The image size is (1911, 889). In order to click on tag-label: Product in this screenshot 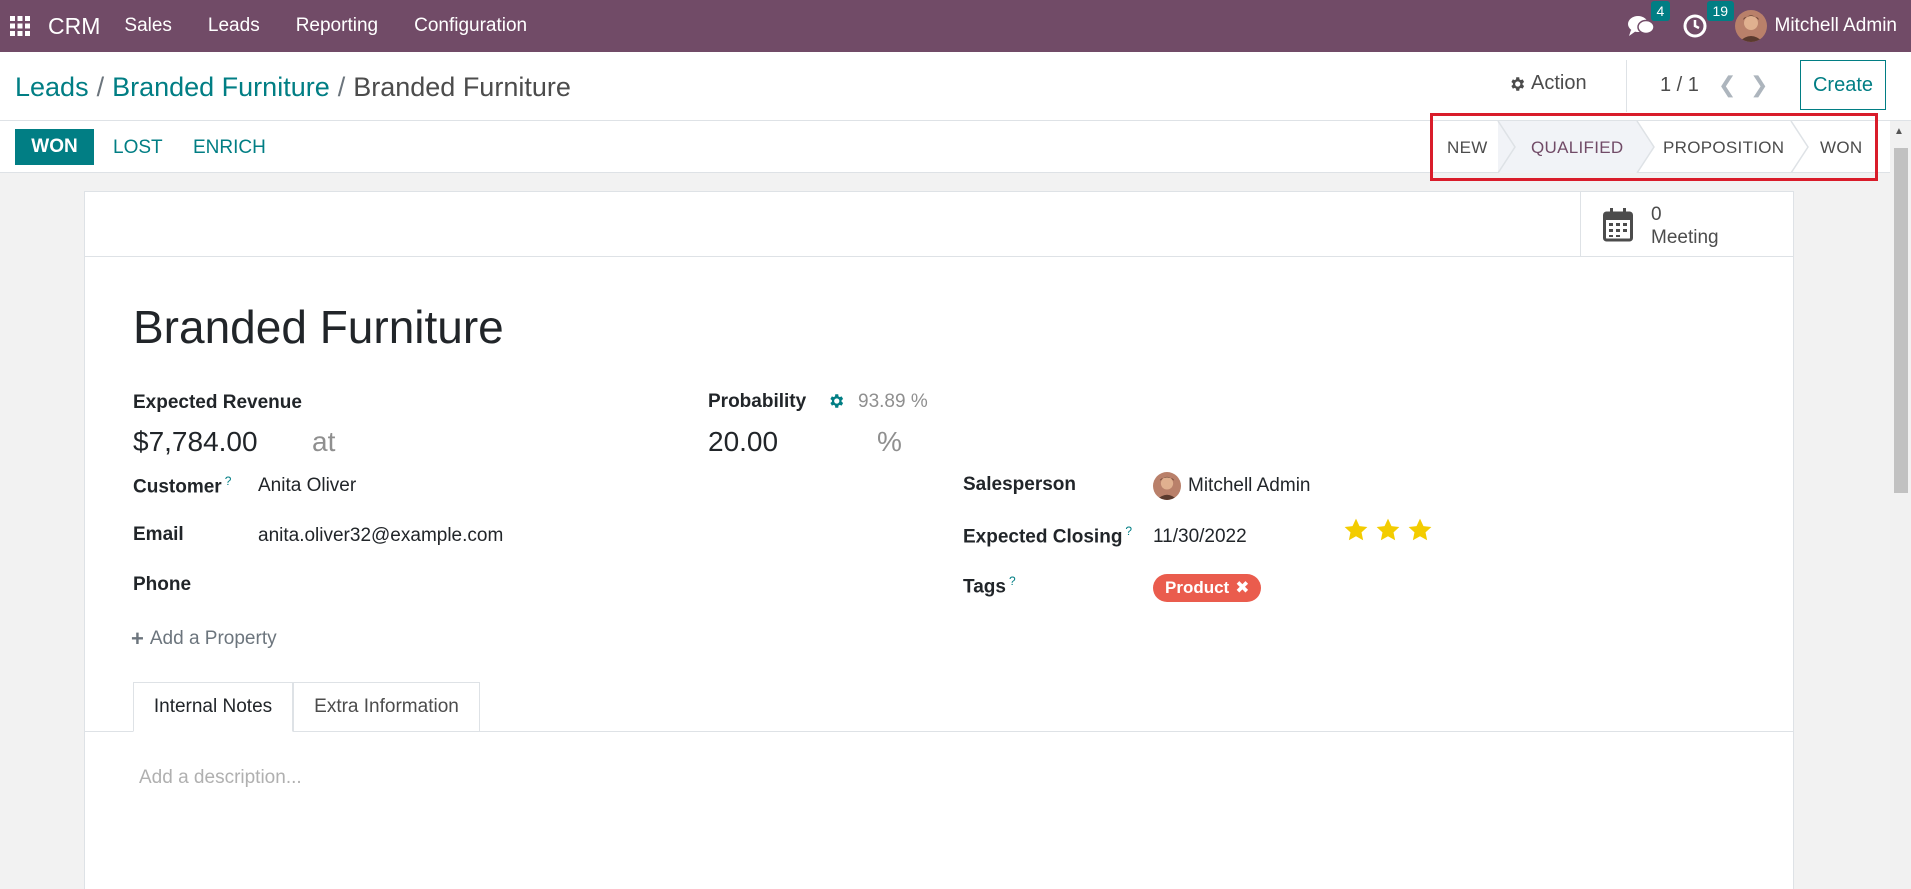, I will do `click(1197, 587)`.